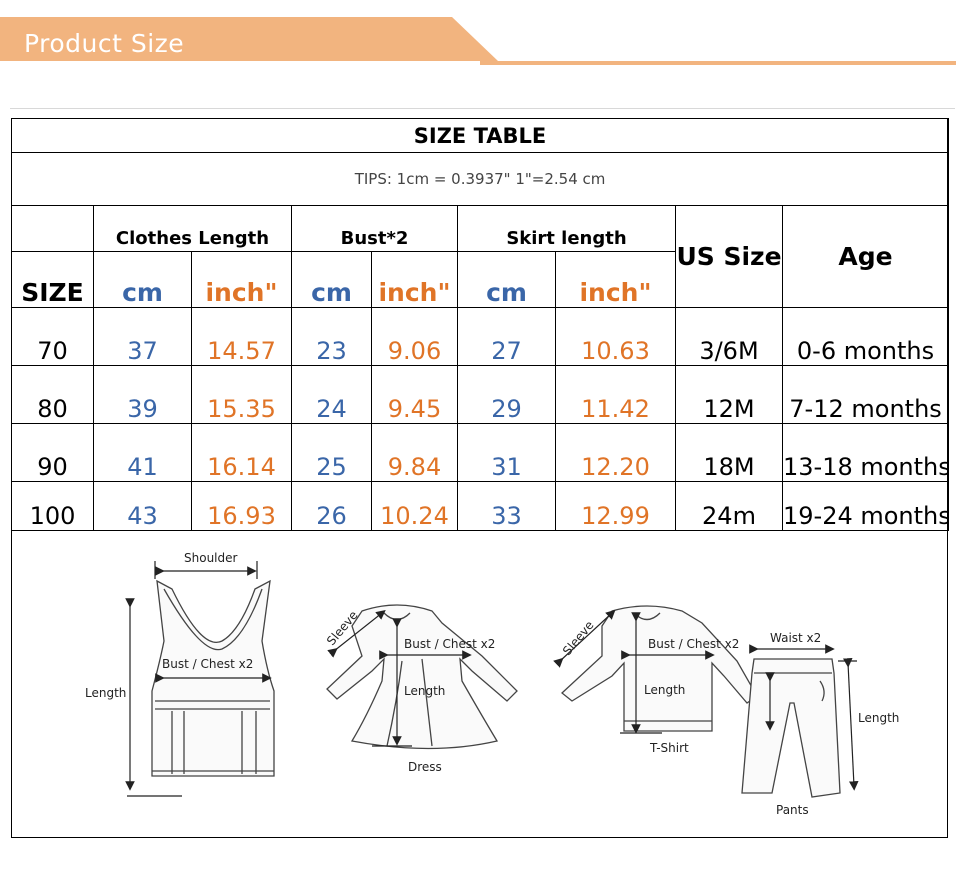 This screenshot has width=960, height=874. Describe the element at coordinates (414, 506) in the screenshot. I see `bust-inch: 10.24` at that location.